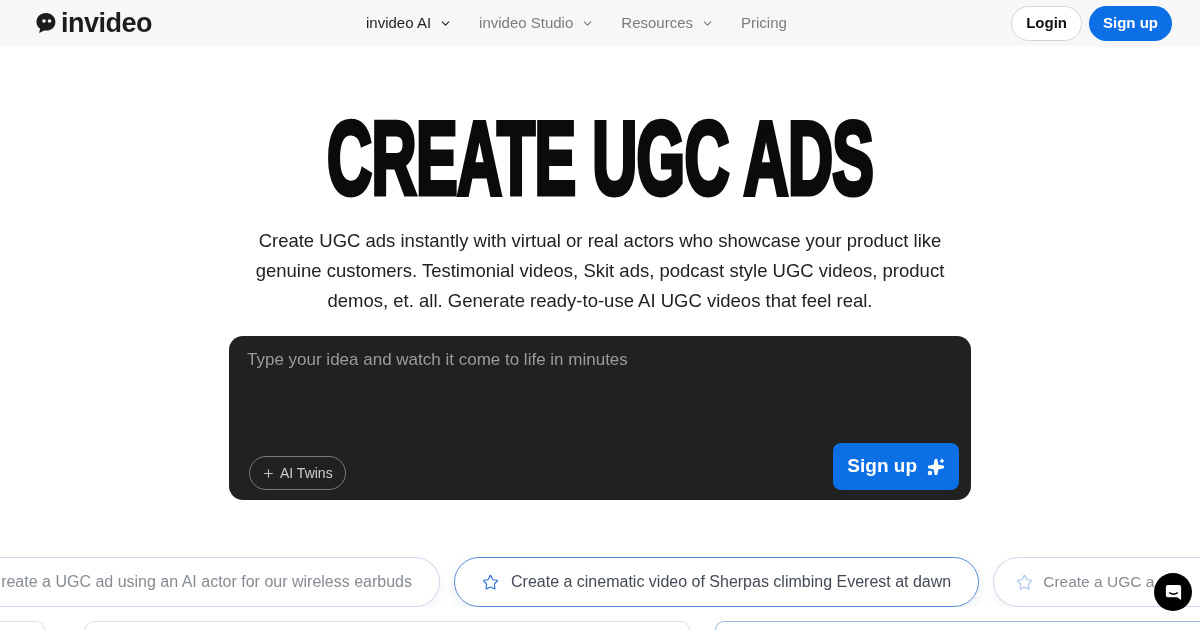 The width and height of the screenshot is (1200, 630). Describe the element at coordinates (537, 23) in the screenshot. I see `nav-link: invideo Studio` at that location.